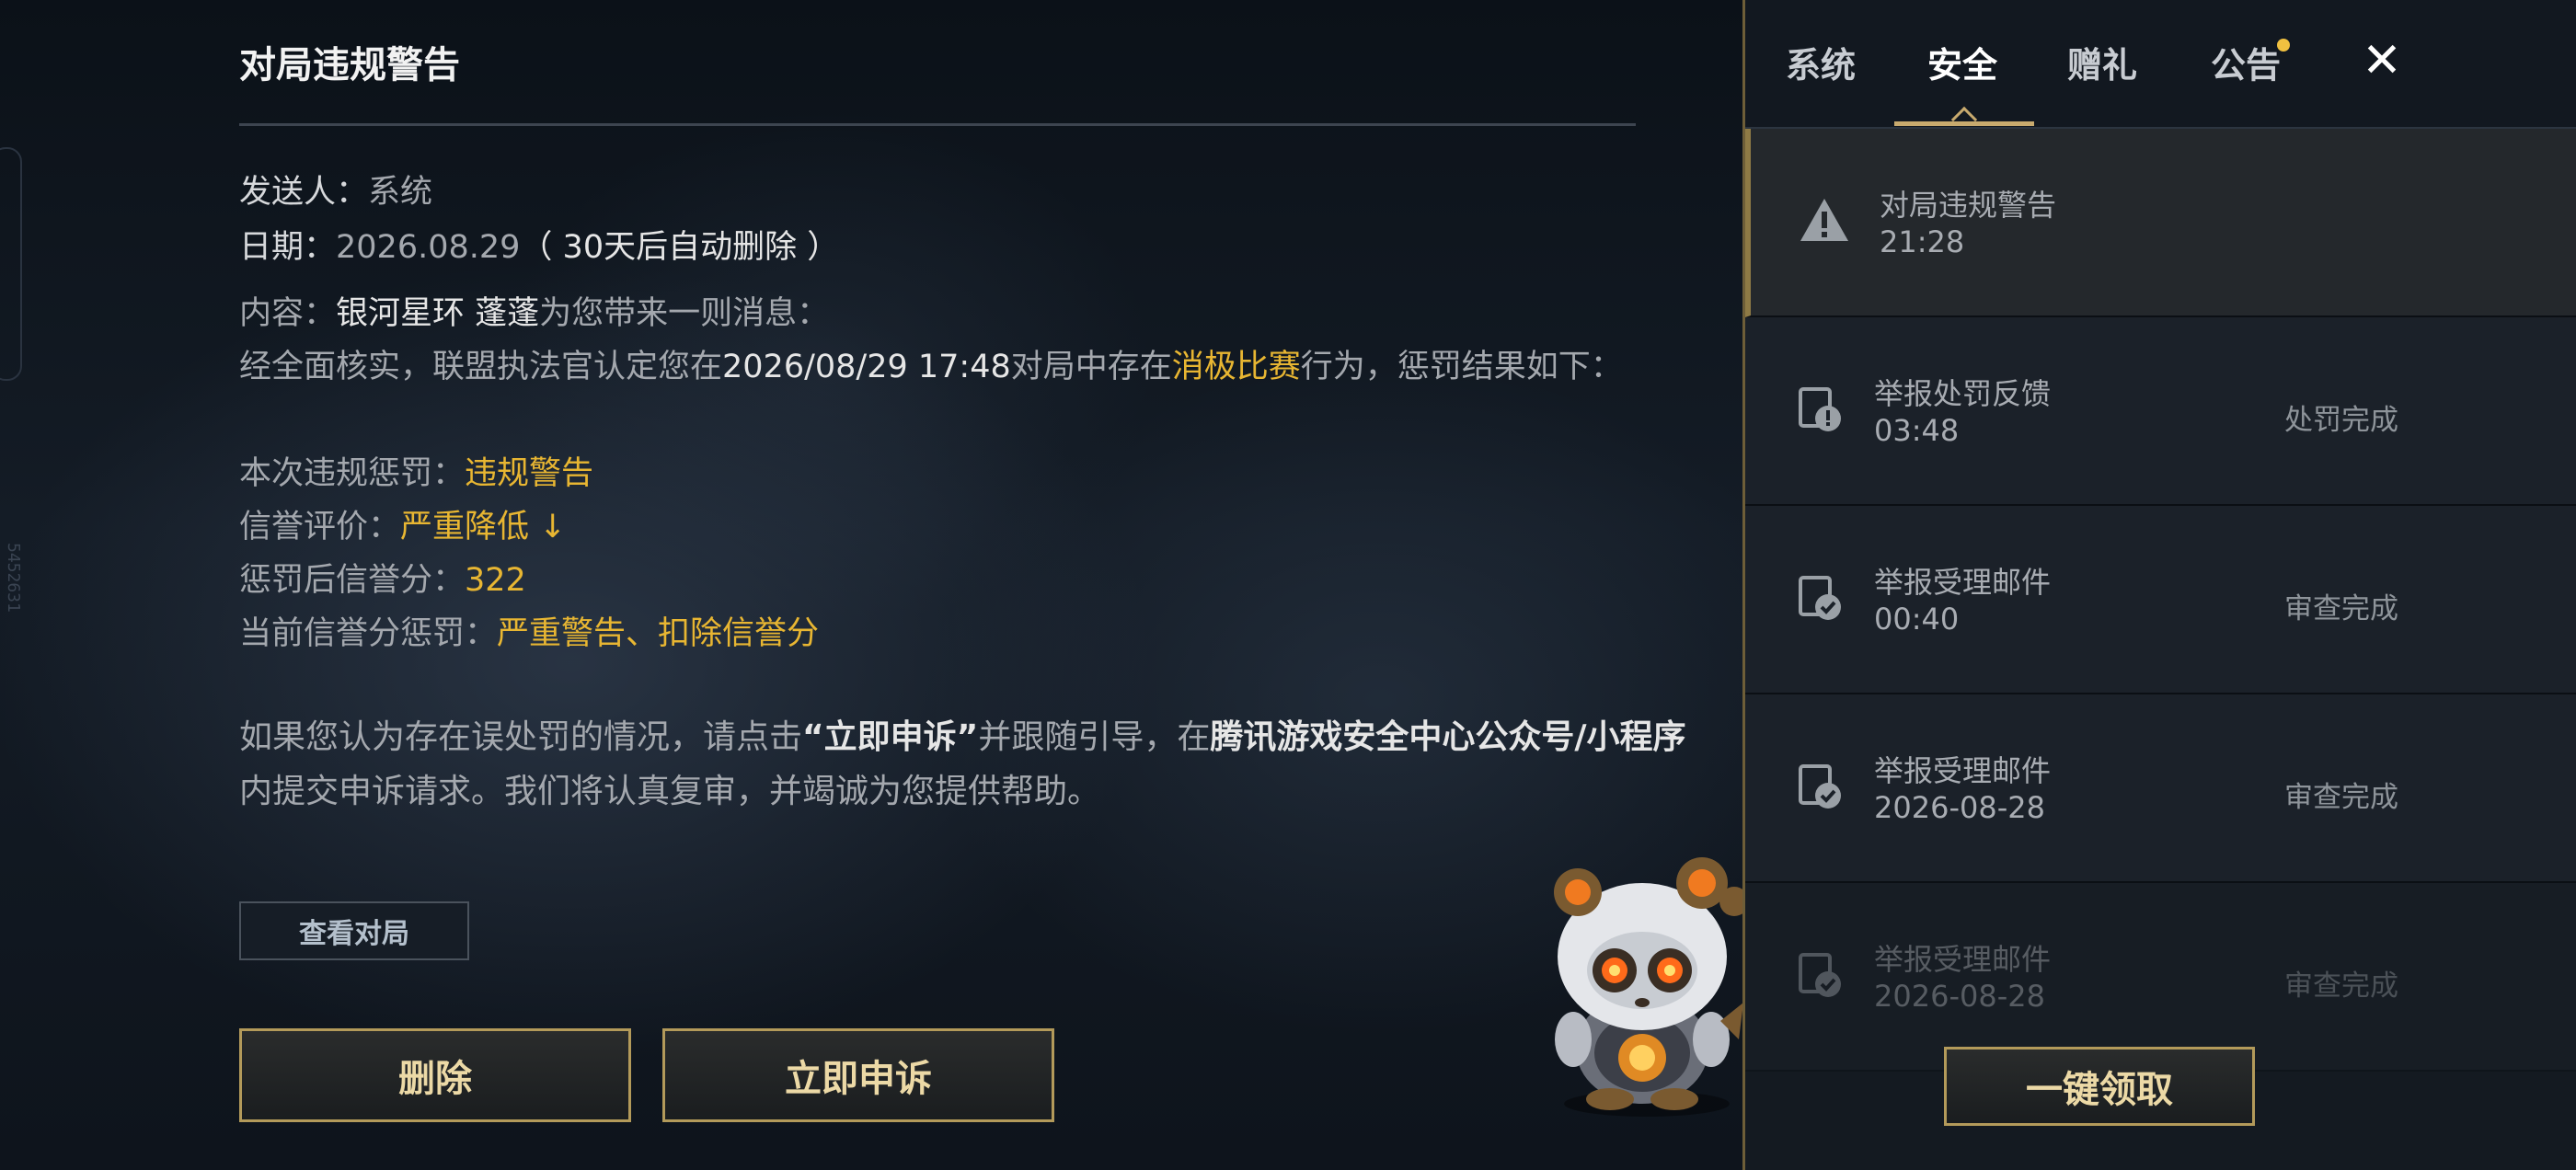 The height and width of the screenshot is (1170, 2576). Describe the element at coordinates (2099, 1086) in the screenshot. I see `claim-all-button: 一键领取` at that location.